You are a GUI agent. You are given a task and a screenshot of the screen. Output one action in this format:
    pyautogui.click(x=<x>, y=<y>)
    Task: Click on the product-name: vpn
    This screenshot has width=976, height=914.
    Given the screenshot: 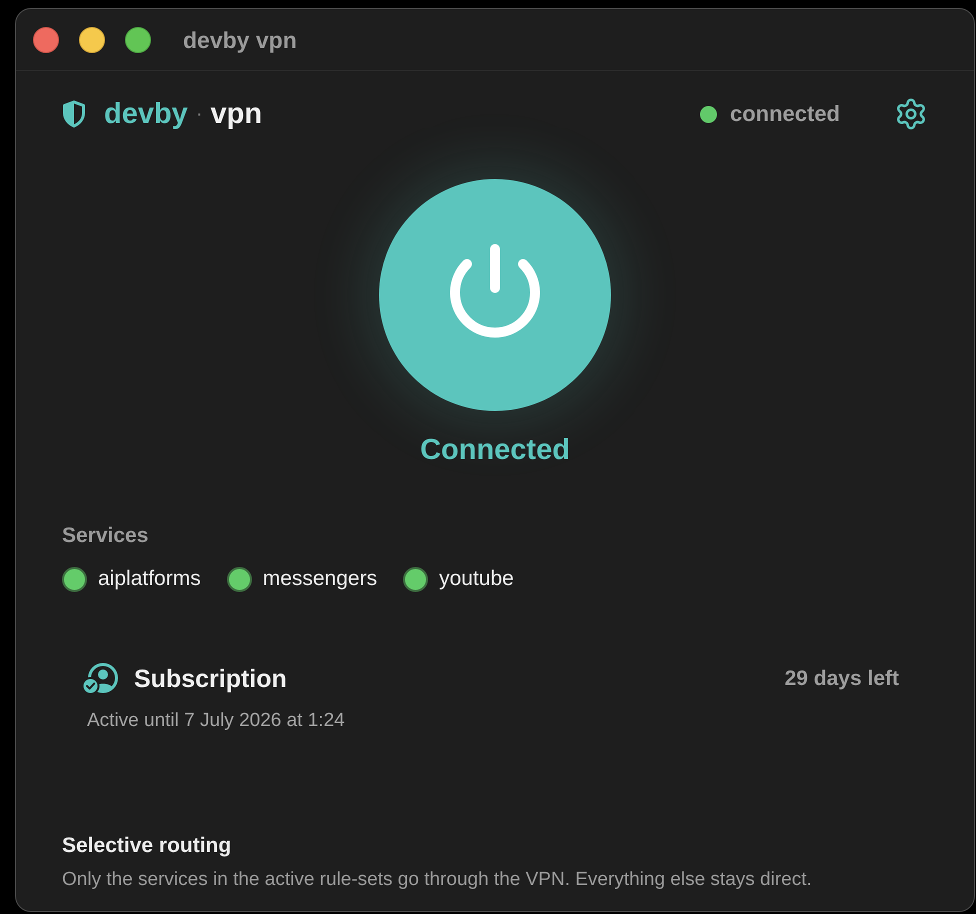 What is the action you would take?
    pyautogui.click(x=236, y=114)
    